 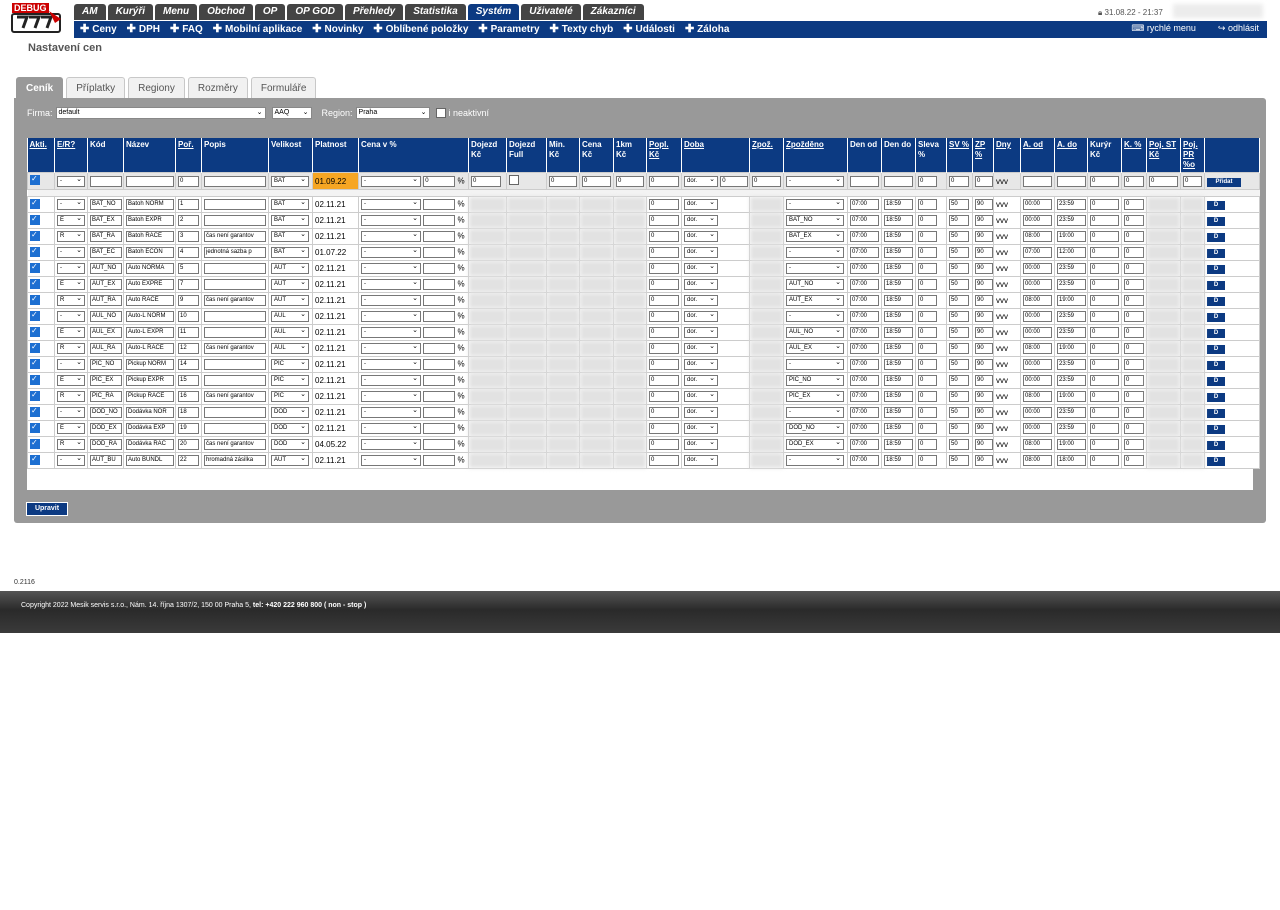 What do you see at coordinates (898, 181) in the screenshot?
I see `day-to-input` at bounding box center [898, 181].